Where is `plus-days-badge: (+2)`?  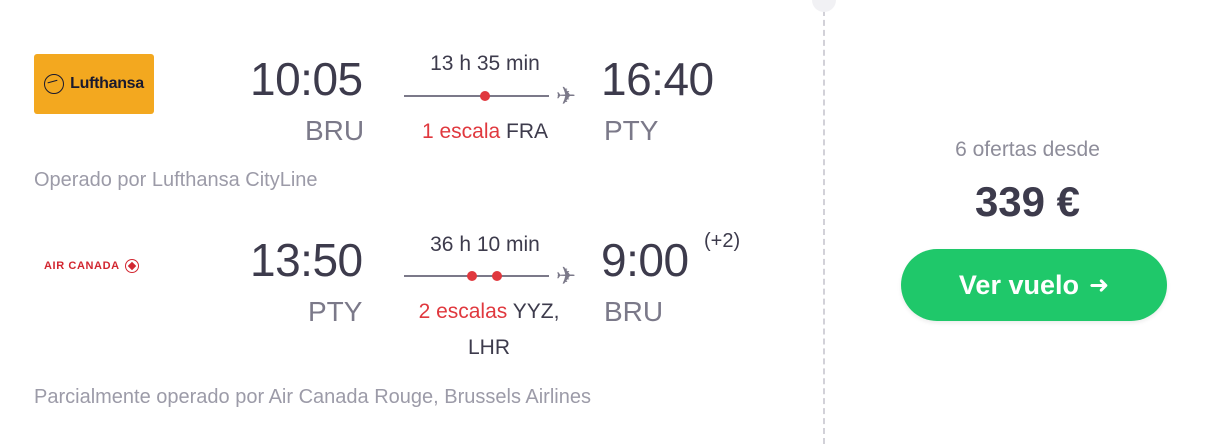
plus-days-badge: (+2) is located at coordinates (722, 241).